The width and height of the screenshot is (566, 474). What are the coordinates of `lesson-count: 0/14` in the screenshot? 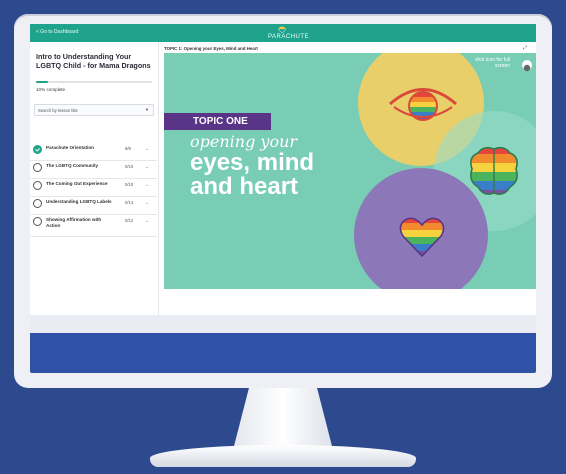 It's located at (129, 202).